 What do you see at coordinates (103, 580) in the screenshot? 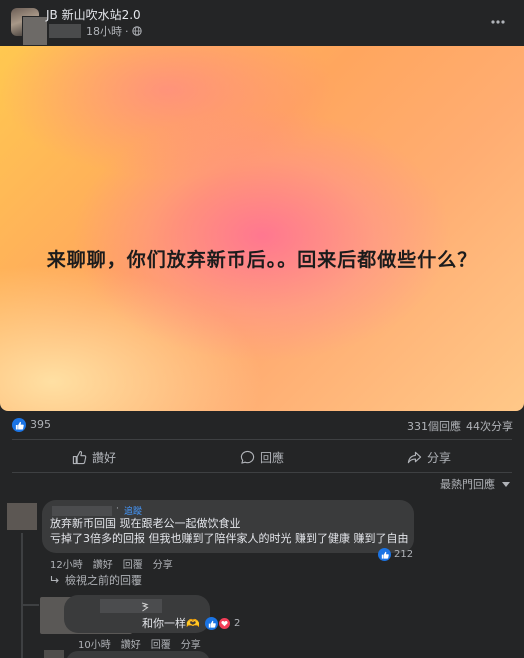
I see `view-previous-replies-label: 檢視之前的回覆` at bounding box center [103, 580].